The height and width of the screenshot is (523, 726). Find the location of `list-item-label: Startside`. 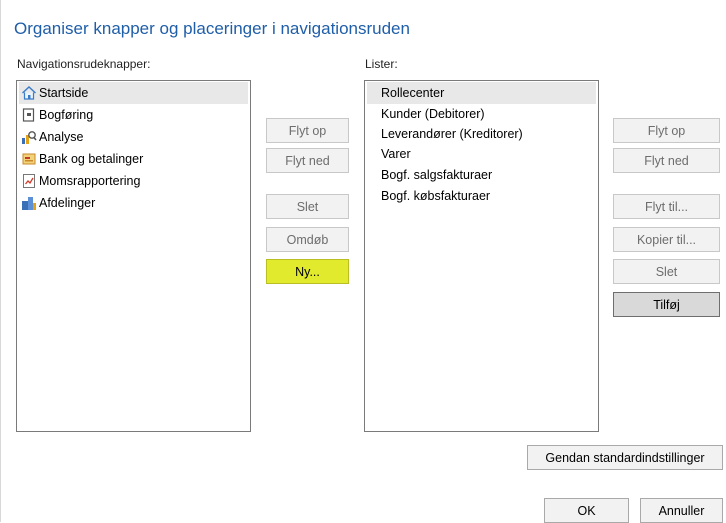

list-item-label: Startside is located at coordinates (64, 93).